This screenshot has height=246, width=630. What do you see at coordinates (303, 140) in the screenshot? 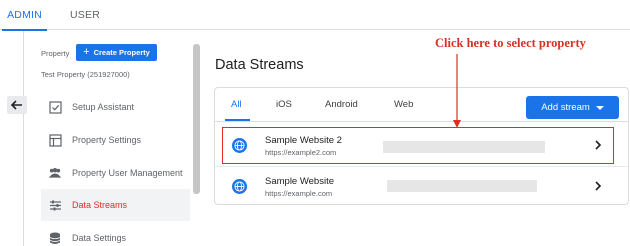
I see `stream-name: Sample Website 2` at bounding box center [303, 140].